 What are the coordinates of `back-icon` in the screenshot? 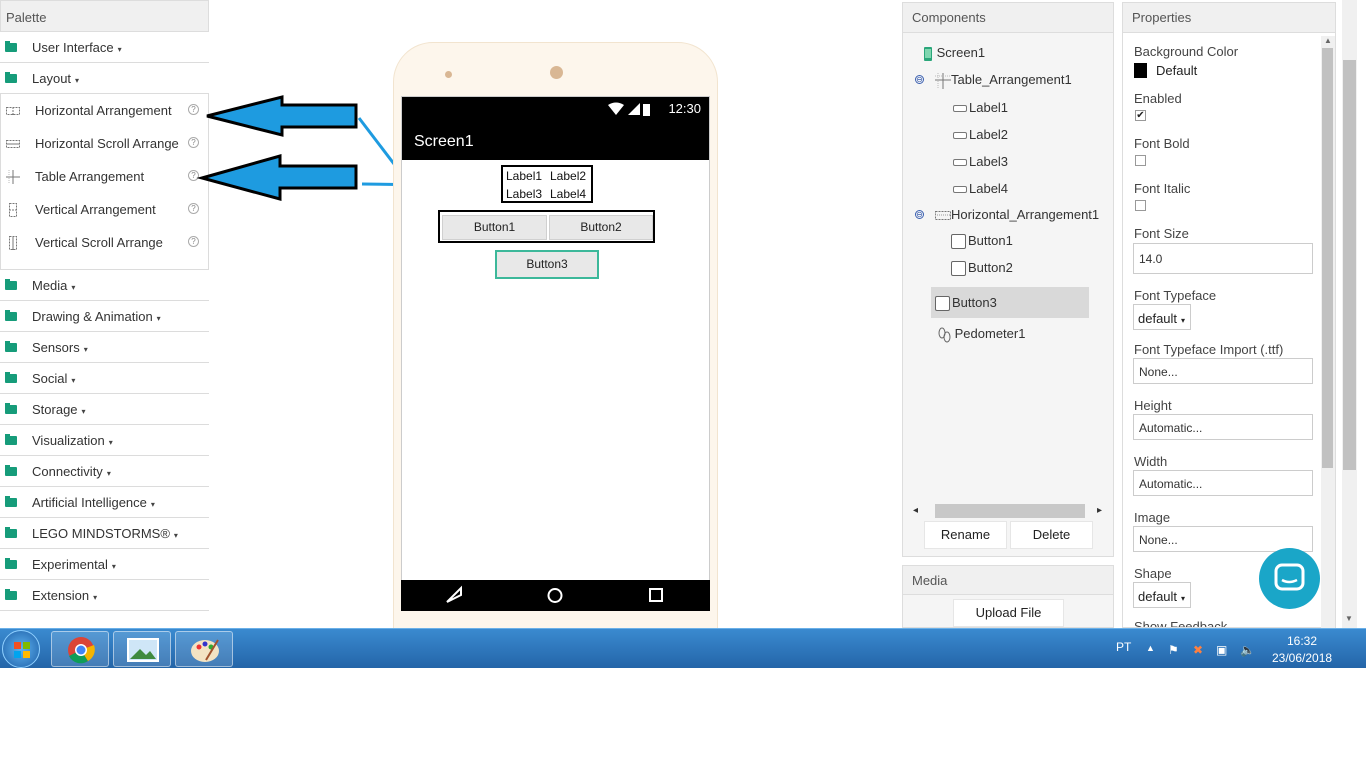 It's located at (454, 594).